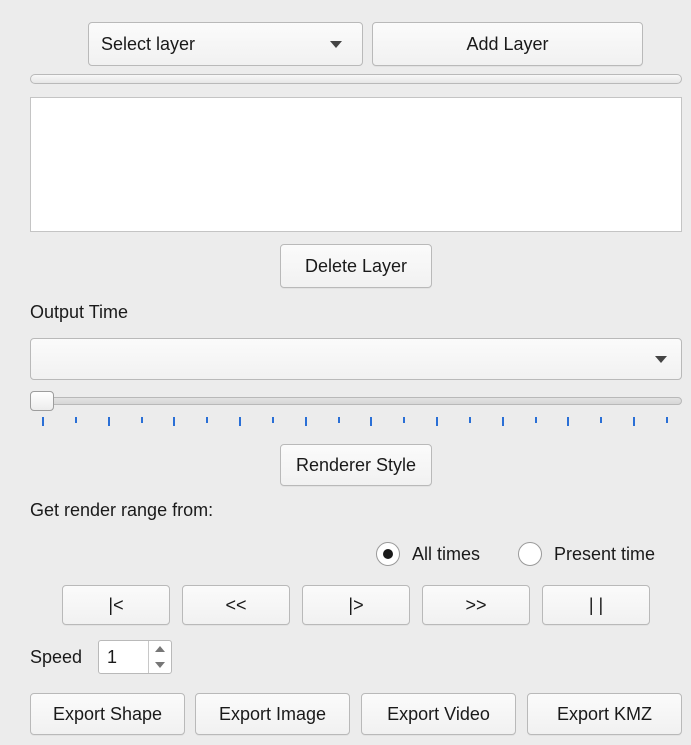 This screenshot has height=745, width=691. Describe the element at coordinates (604, 714) in the screenshot. I see `export-kmz-button: Export KMZ` at that location.